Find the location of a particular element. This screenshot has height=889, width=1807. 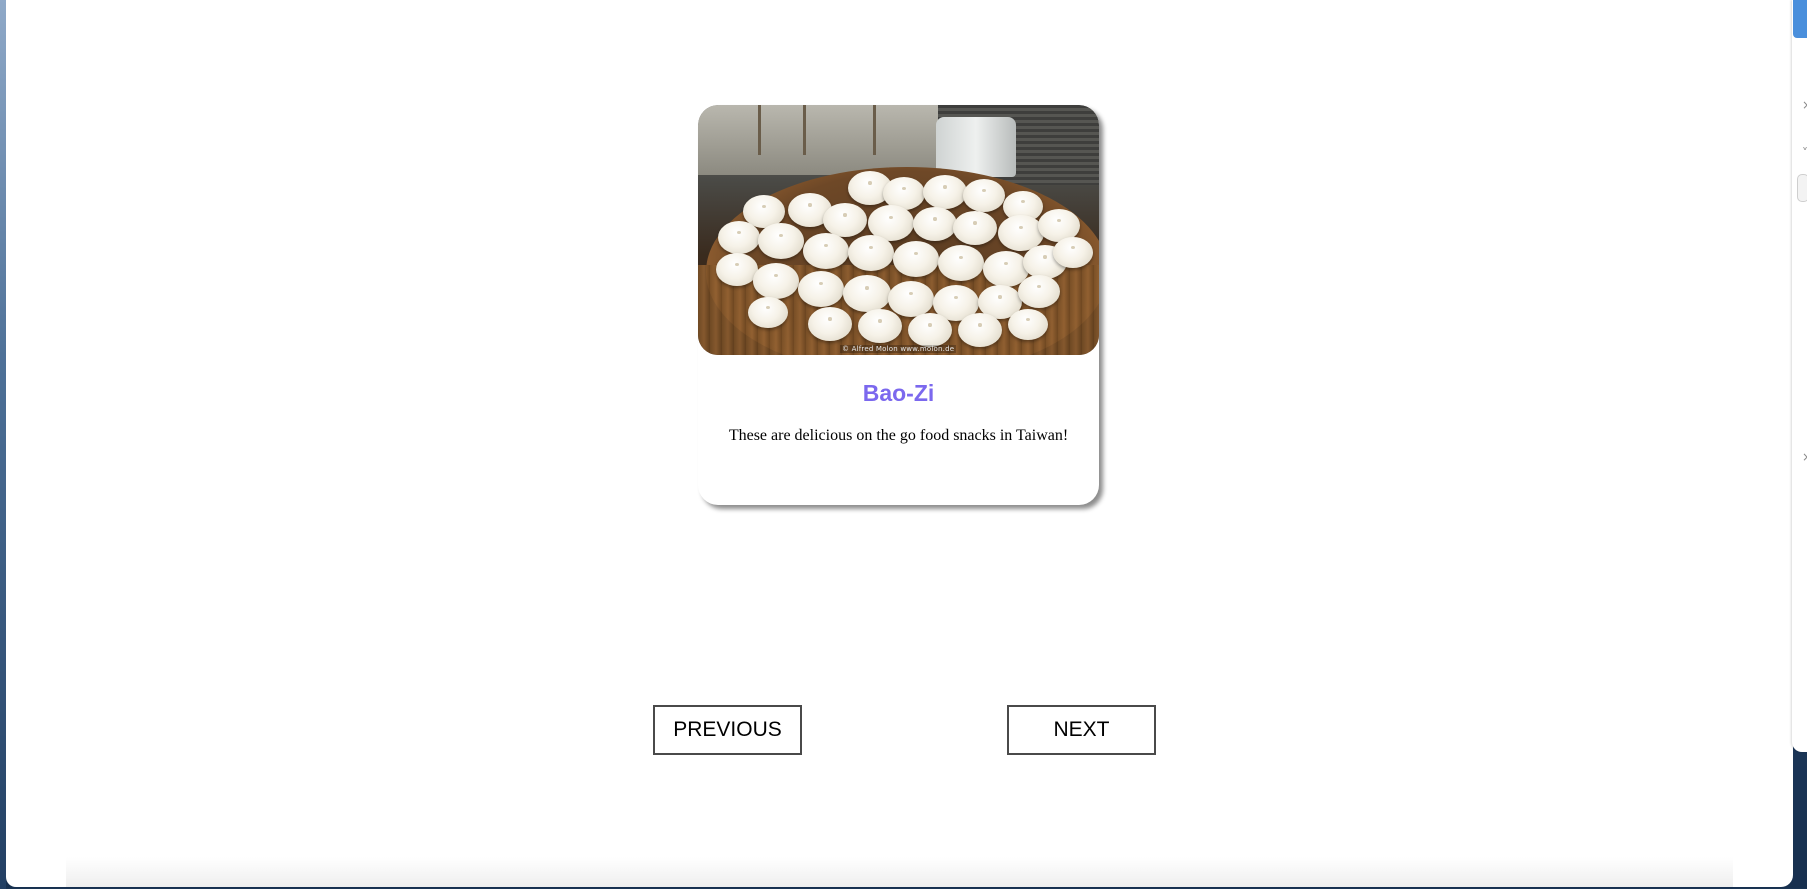

next-button: NEXT is located at coordinates (1081, 730).